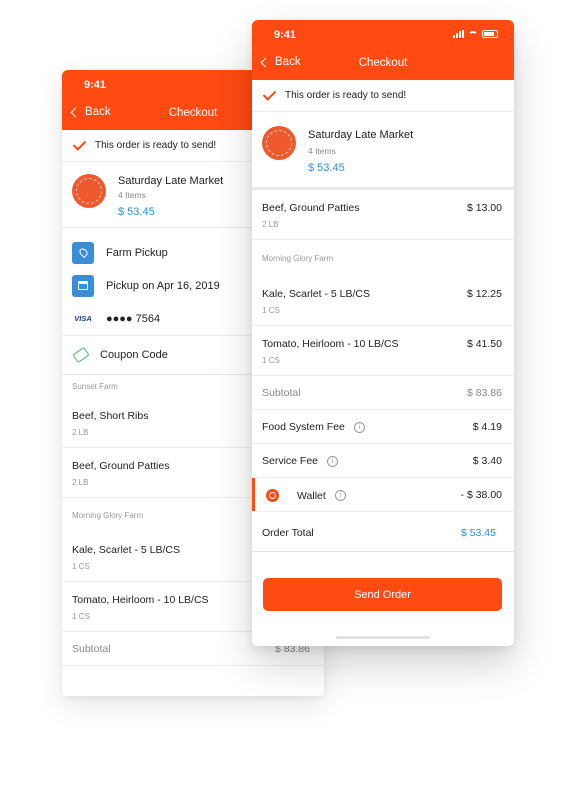  I want to click on calendar-icon, so click(83, 285).